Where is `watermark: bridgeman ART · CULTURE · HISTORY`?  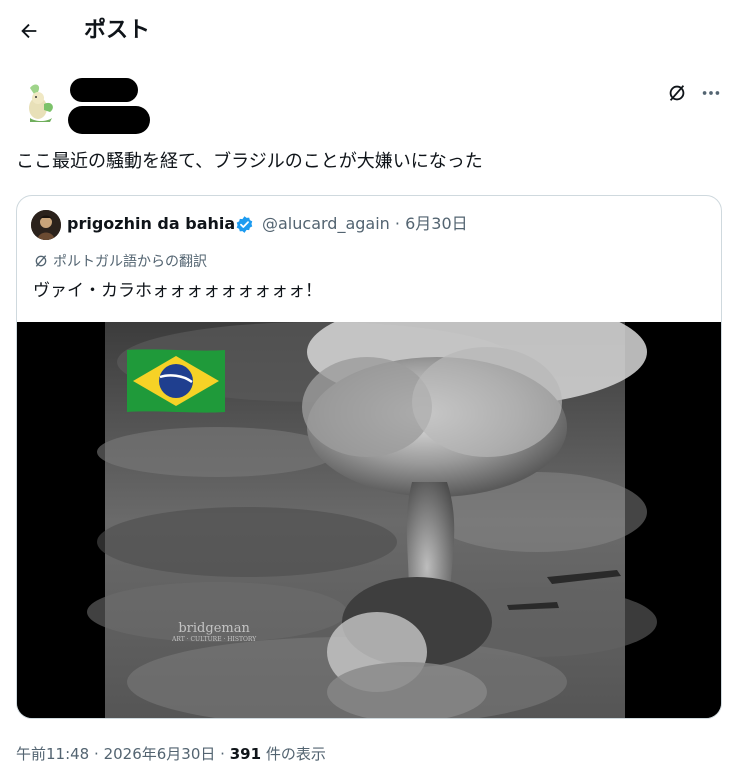
watermark: bridgeman ART · CULTURE · HISTORY is located at coordinates (214, 633).